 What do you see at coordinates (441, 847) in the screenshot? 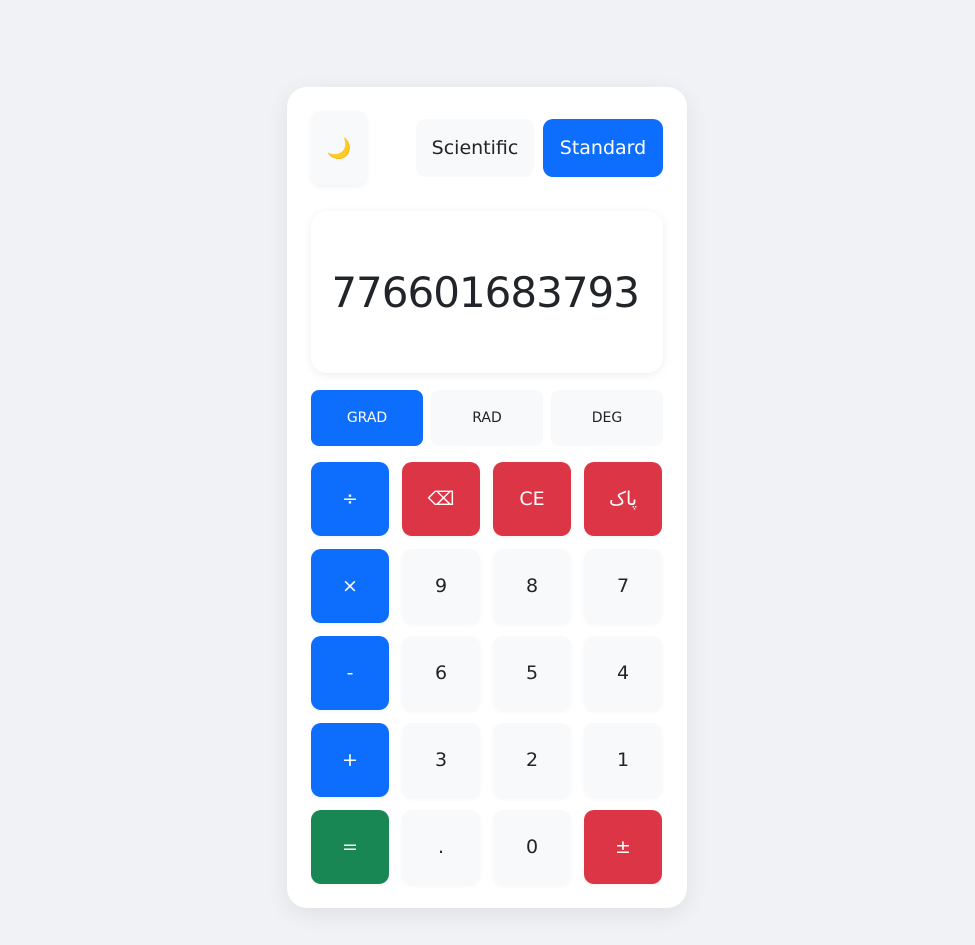
I see `decimal-point-button: .` at bounding box center [441, 847].